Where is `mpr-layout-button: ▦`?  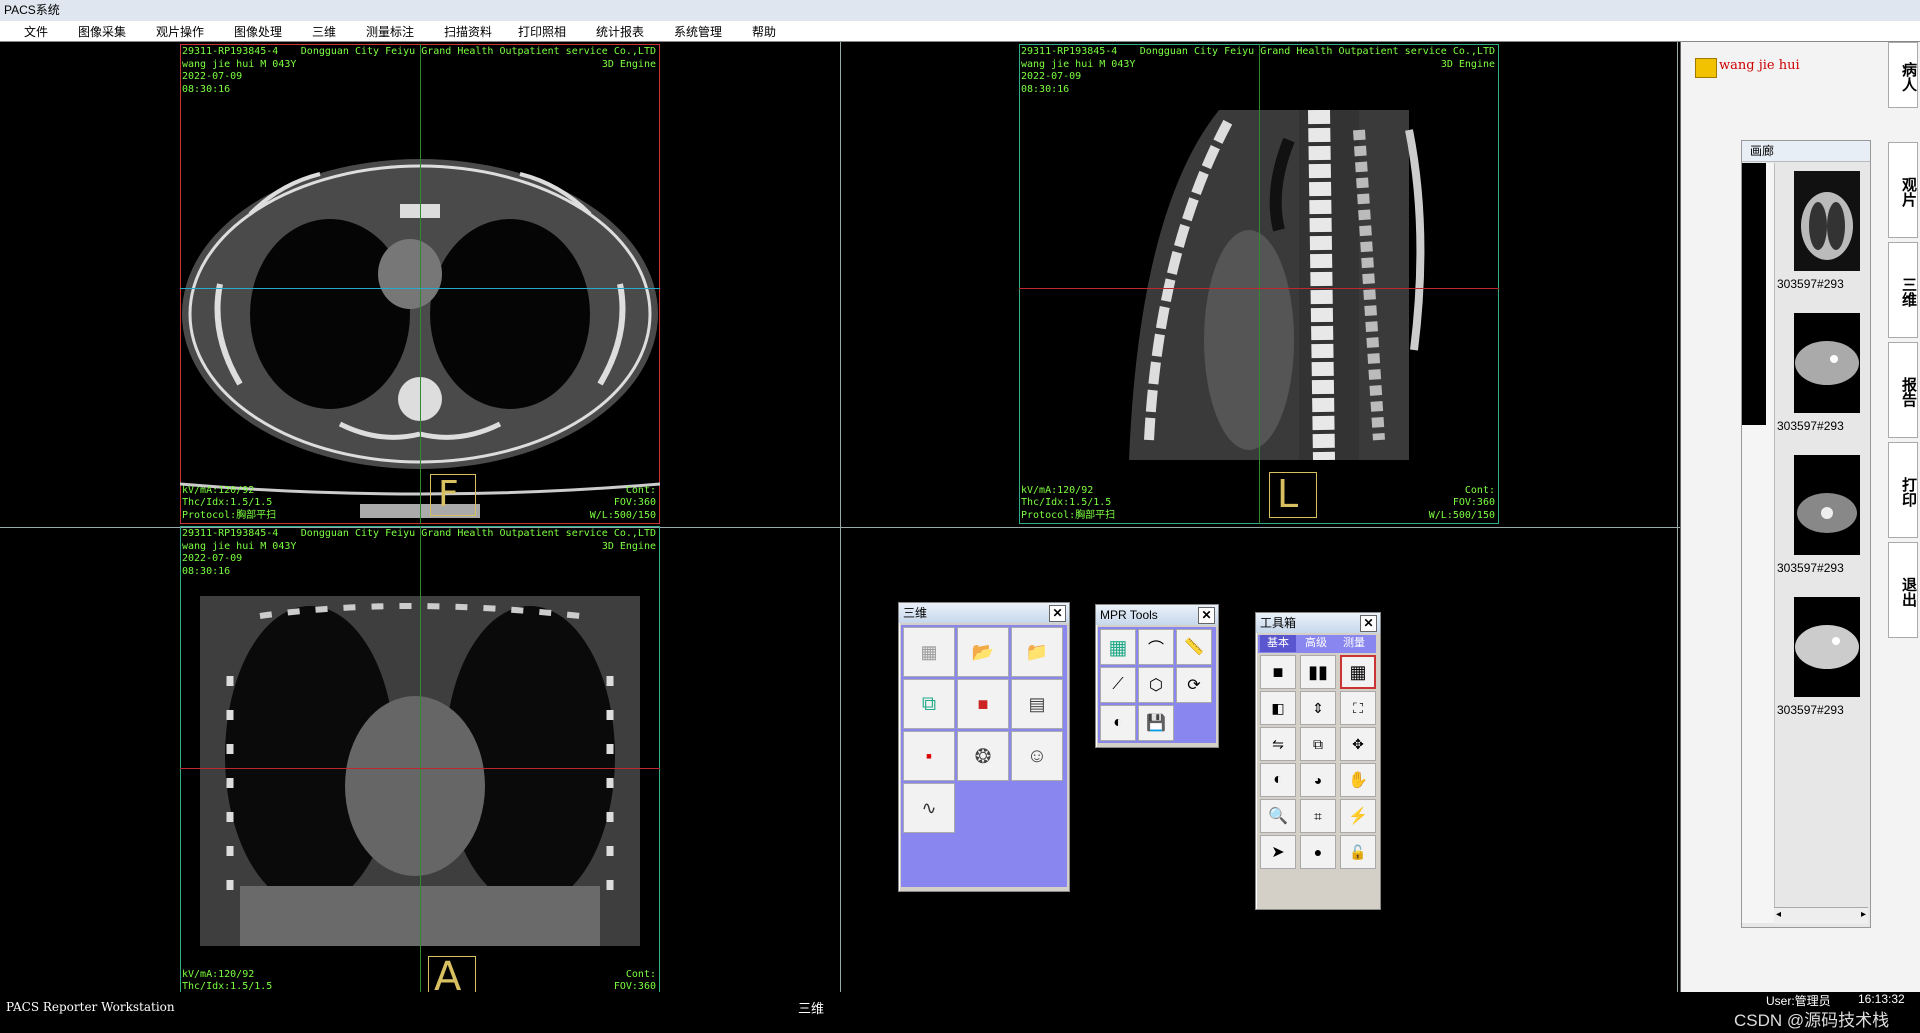 mpr-layout-button: ▦ is located at coordinates (1118, 647).